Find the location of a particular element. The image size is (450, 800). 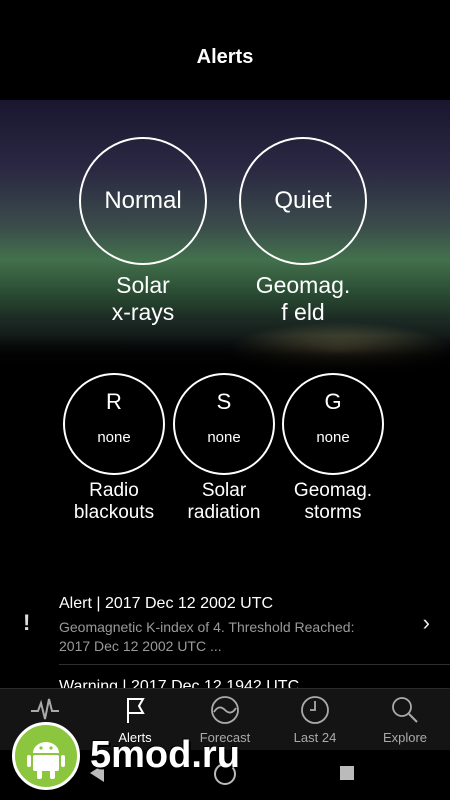

tab-last-24: Last 24 is located at coordinates (315, 720).